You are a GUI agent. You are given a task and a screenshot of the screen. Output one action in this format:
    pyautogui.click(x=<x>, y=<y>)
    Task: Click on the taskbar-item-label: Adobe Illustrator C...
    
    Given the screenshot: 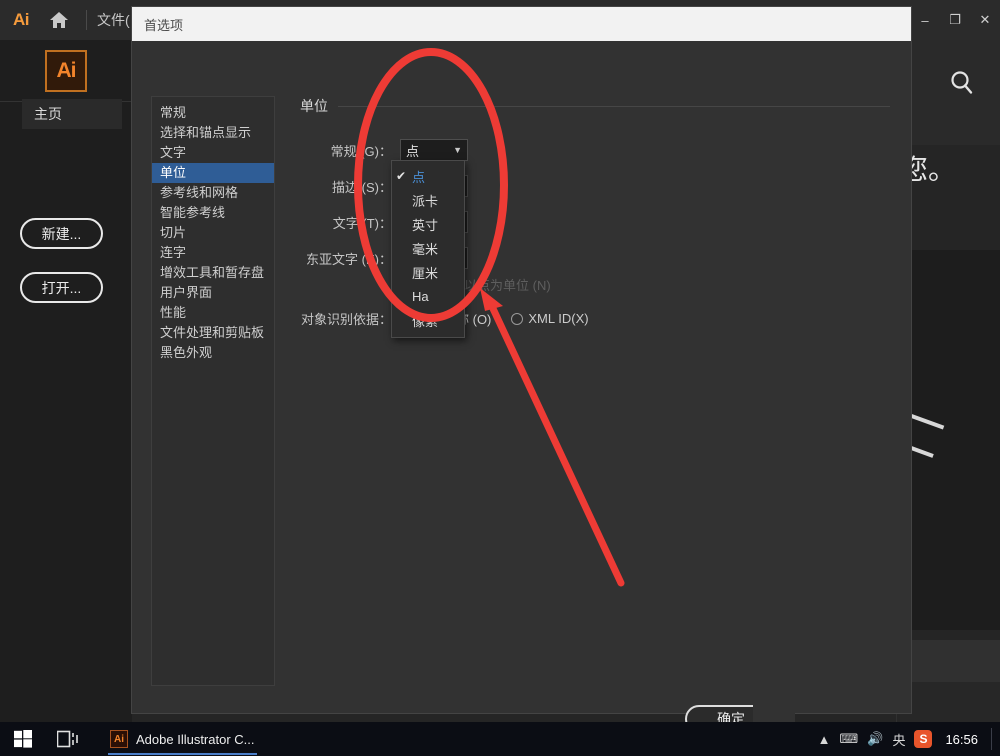 What is the action you would take?
    pyautogui.click(x=195, y=739)
    